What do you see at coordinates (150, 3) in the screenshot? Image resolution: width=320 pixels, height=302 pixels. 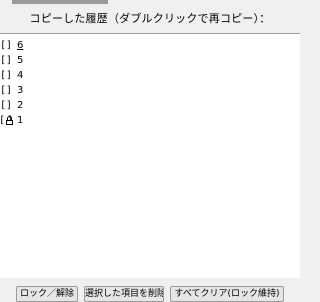 I see `window-top-strip` at bounding box center [150, 3].